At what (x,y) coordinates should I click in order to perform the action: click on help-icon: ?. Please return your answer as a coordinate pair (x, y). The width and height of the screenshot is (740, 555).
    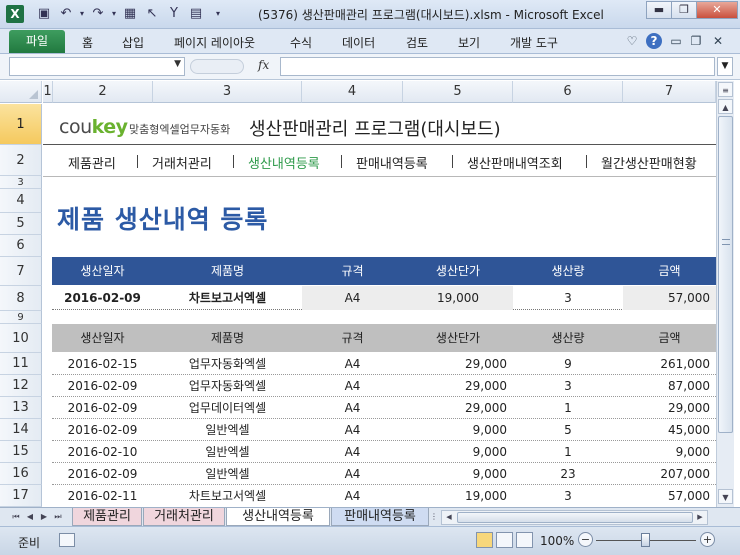
    Looking at the image, I should click on (654, 41).